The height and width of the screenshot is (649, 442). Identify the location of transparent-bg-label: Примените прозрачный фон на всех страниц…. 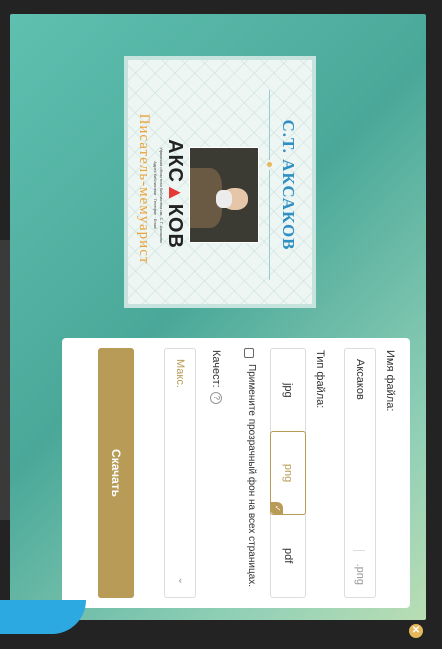
(251, 476).